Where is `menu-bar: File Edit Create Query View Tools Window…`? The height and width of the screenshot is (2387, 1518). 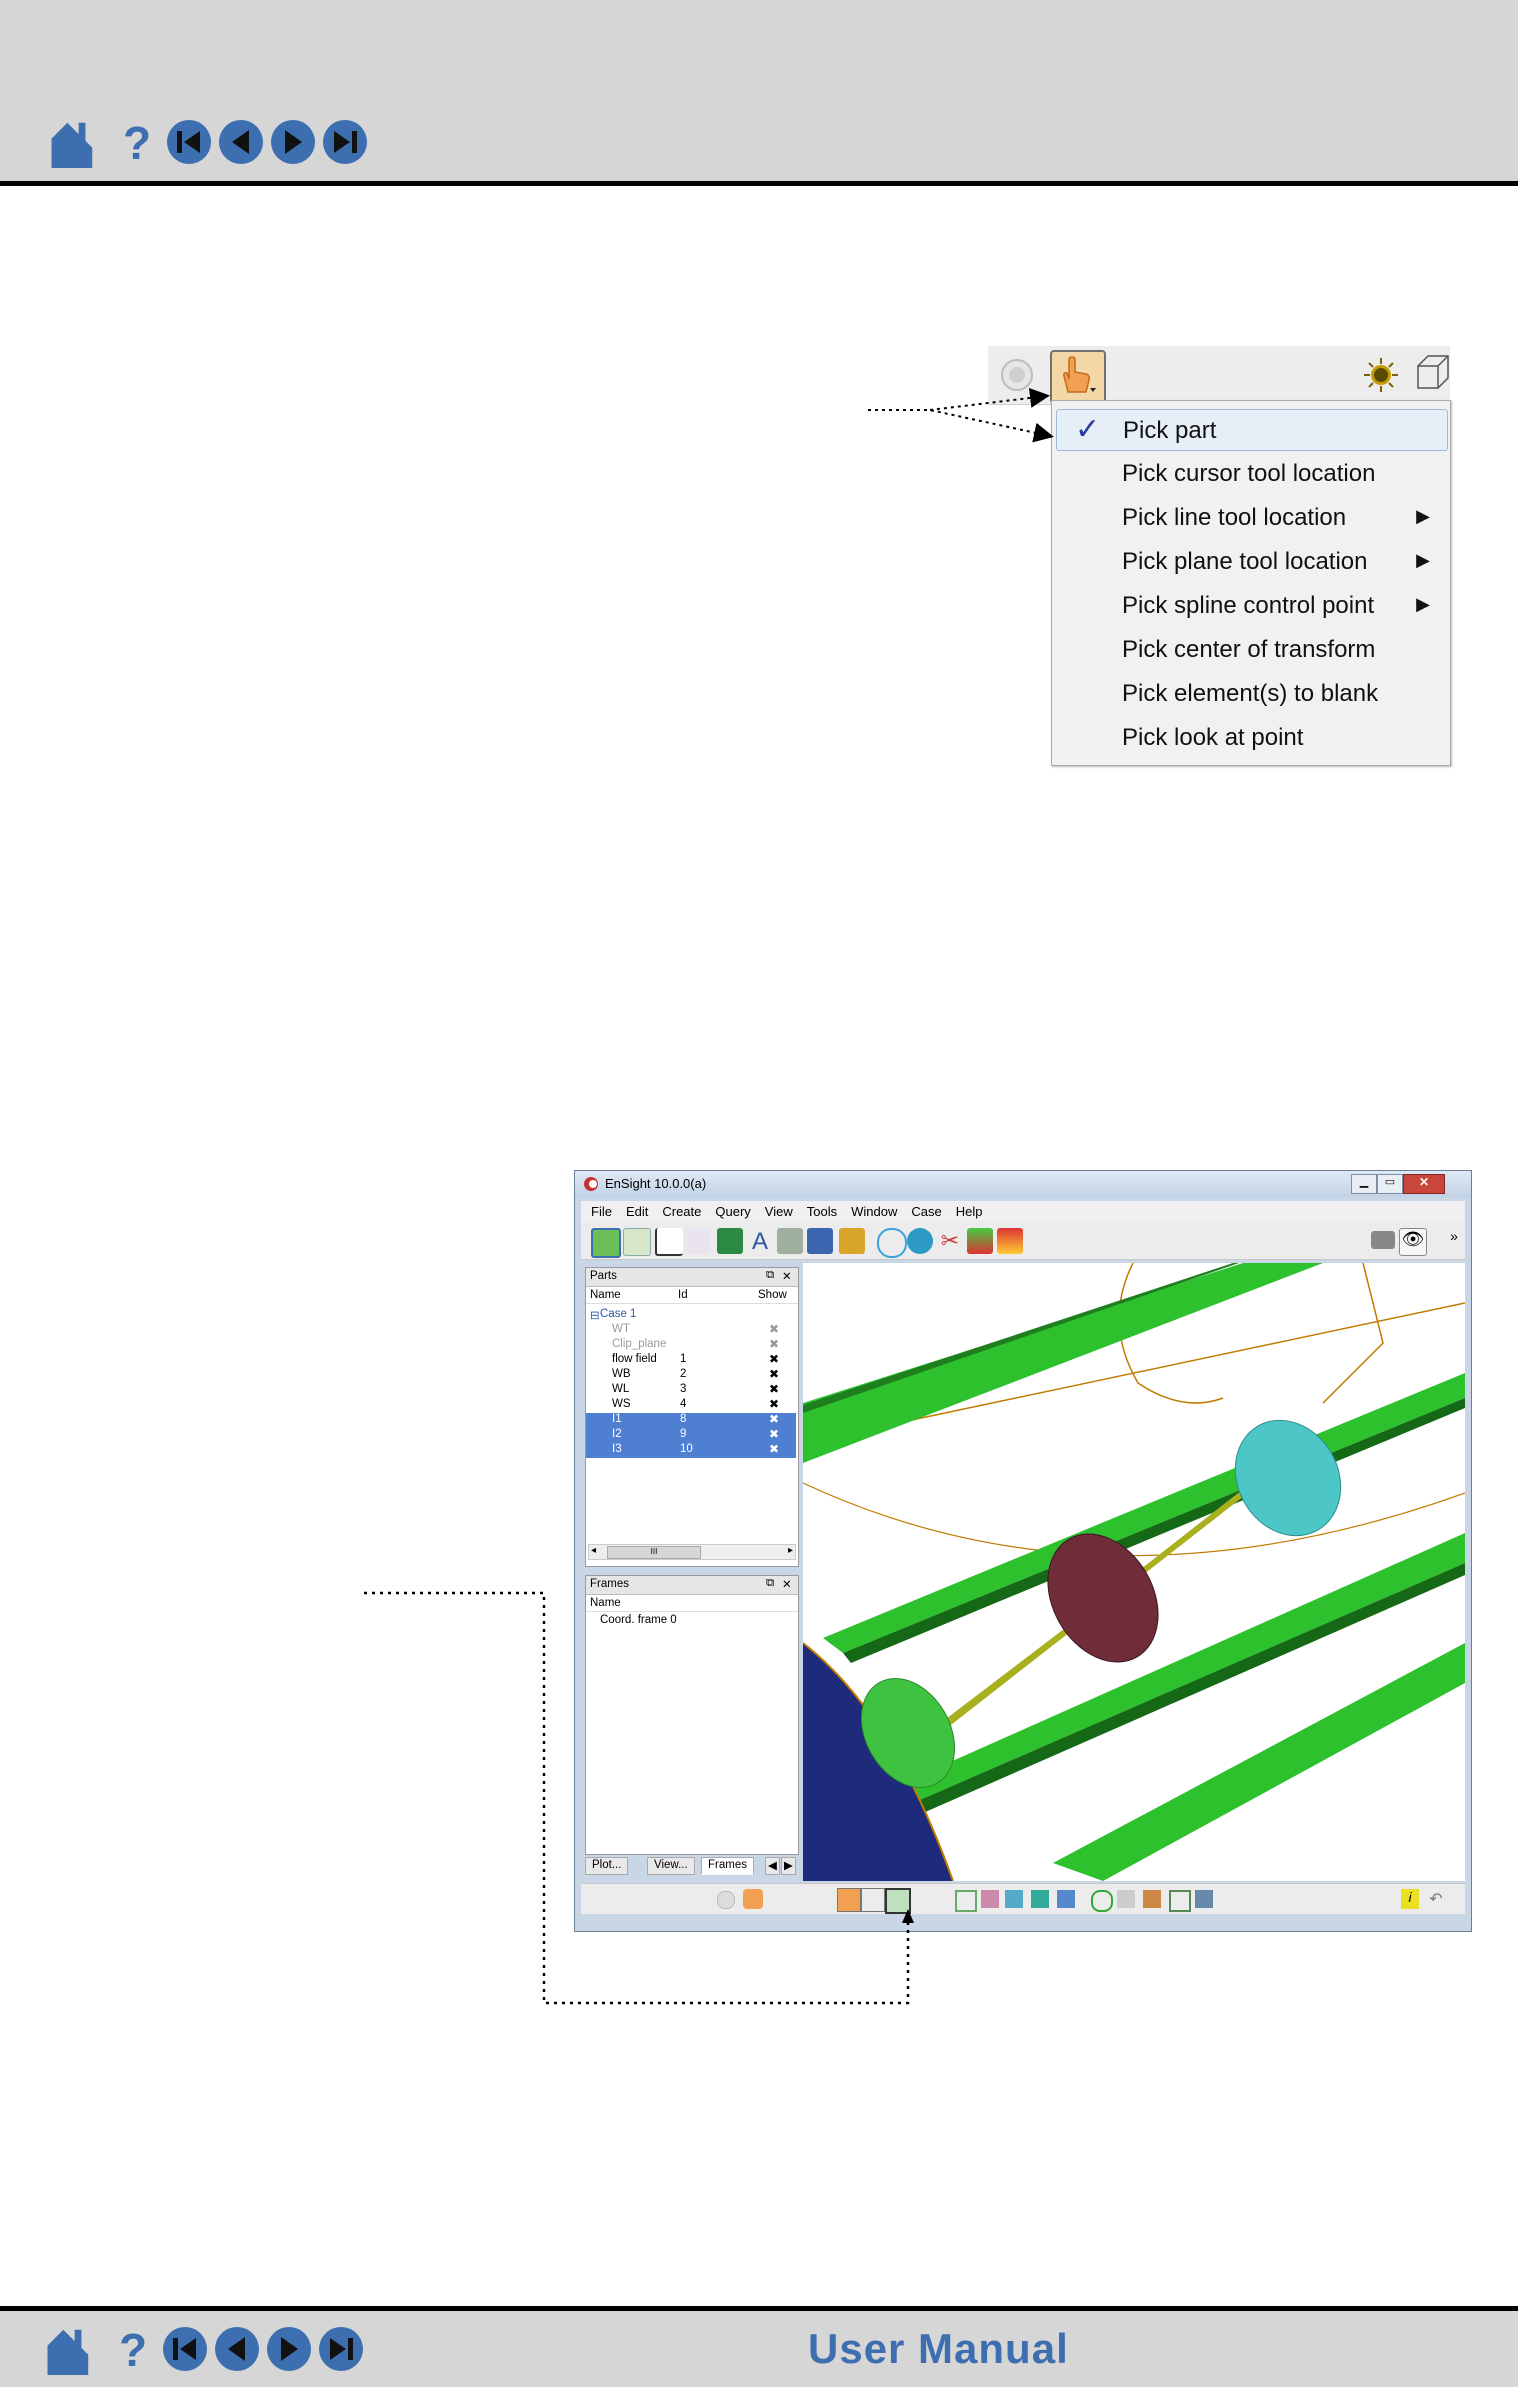
menu-bar: File Edit Create Query View Tools Window… is located at coordinates (1023, 1211).